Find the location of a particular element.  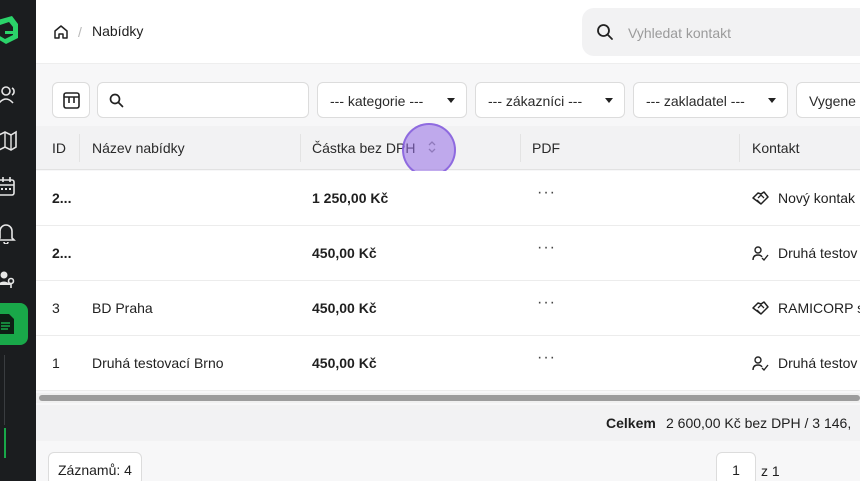

users-key-icon is located at coordinates (9, 279).